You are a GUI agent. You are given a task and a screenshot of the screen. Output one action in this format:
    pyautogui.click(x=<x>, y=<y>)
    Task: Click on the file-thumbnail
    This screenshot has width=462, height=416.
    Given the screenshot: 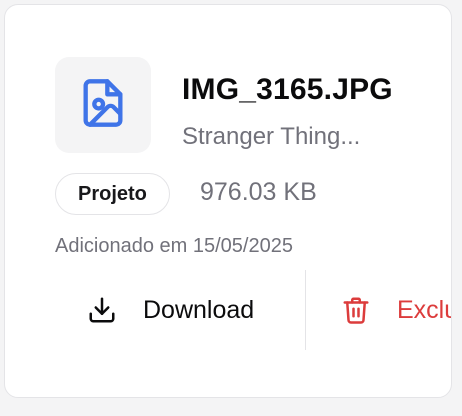 What is the action you would take?
    pyautogui.click(x=103, y=105)
    